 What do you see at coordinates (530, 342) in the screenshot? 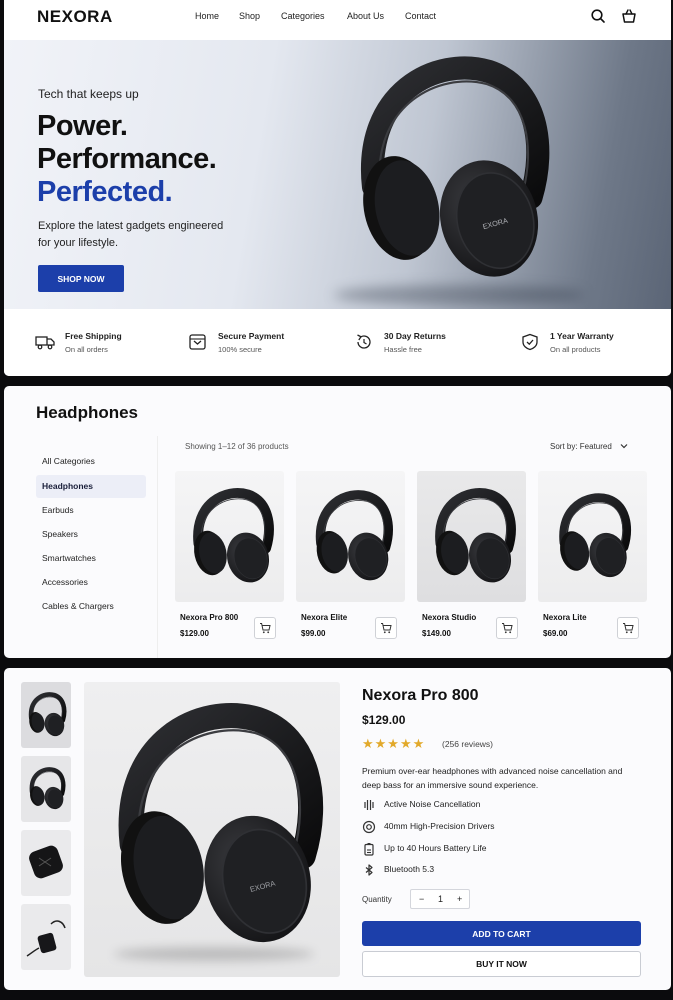
I see `shield-icon` at bounding box center [530, 342].